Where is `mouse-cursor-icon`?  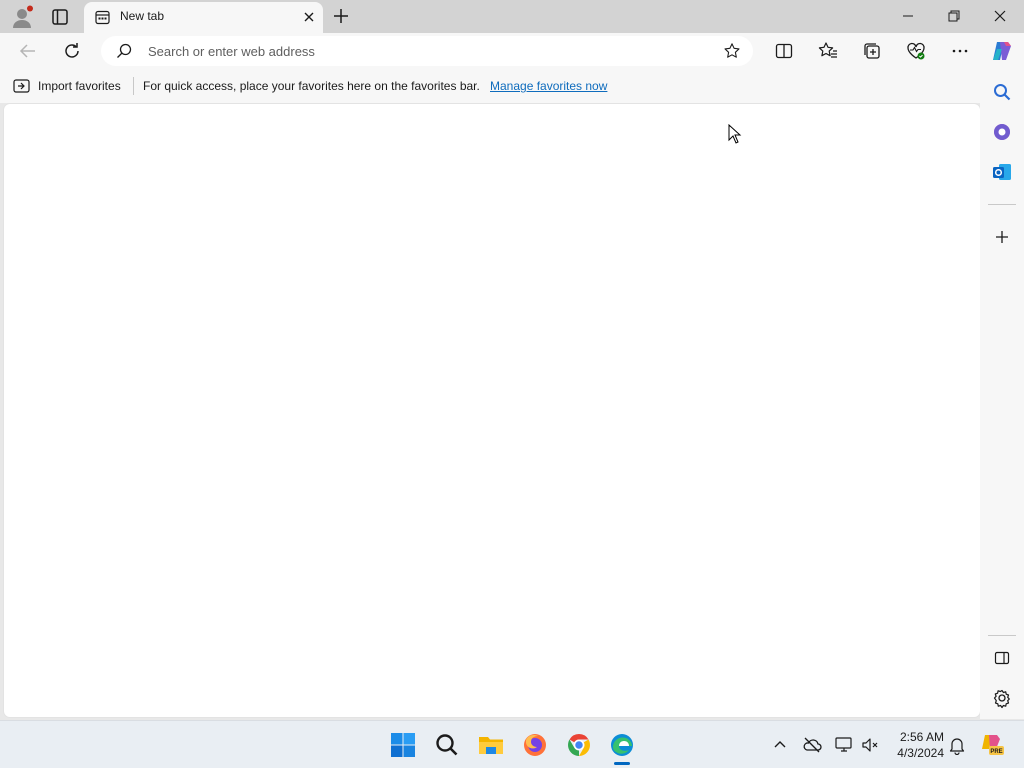
mouse-cursor-icon is located at coordinates (735, 134).